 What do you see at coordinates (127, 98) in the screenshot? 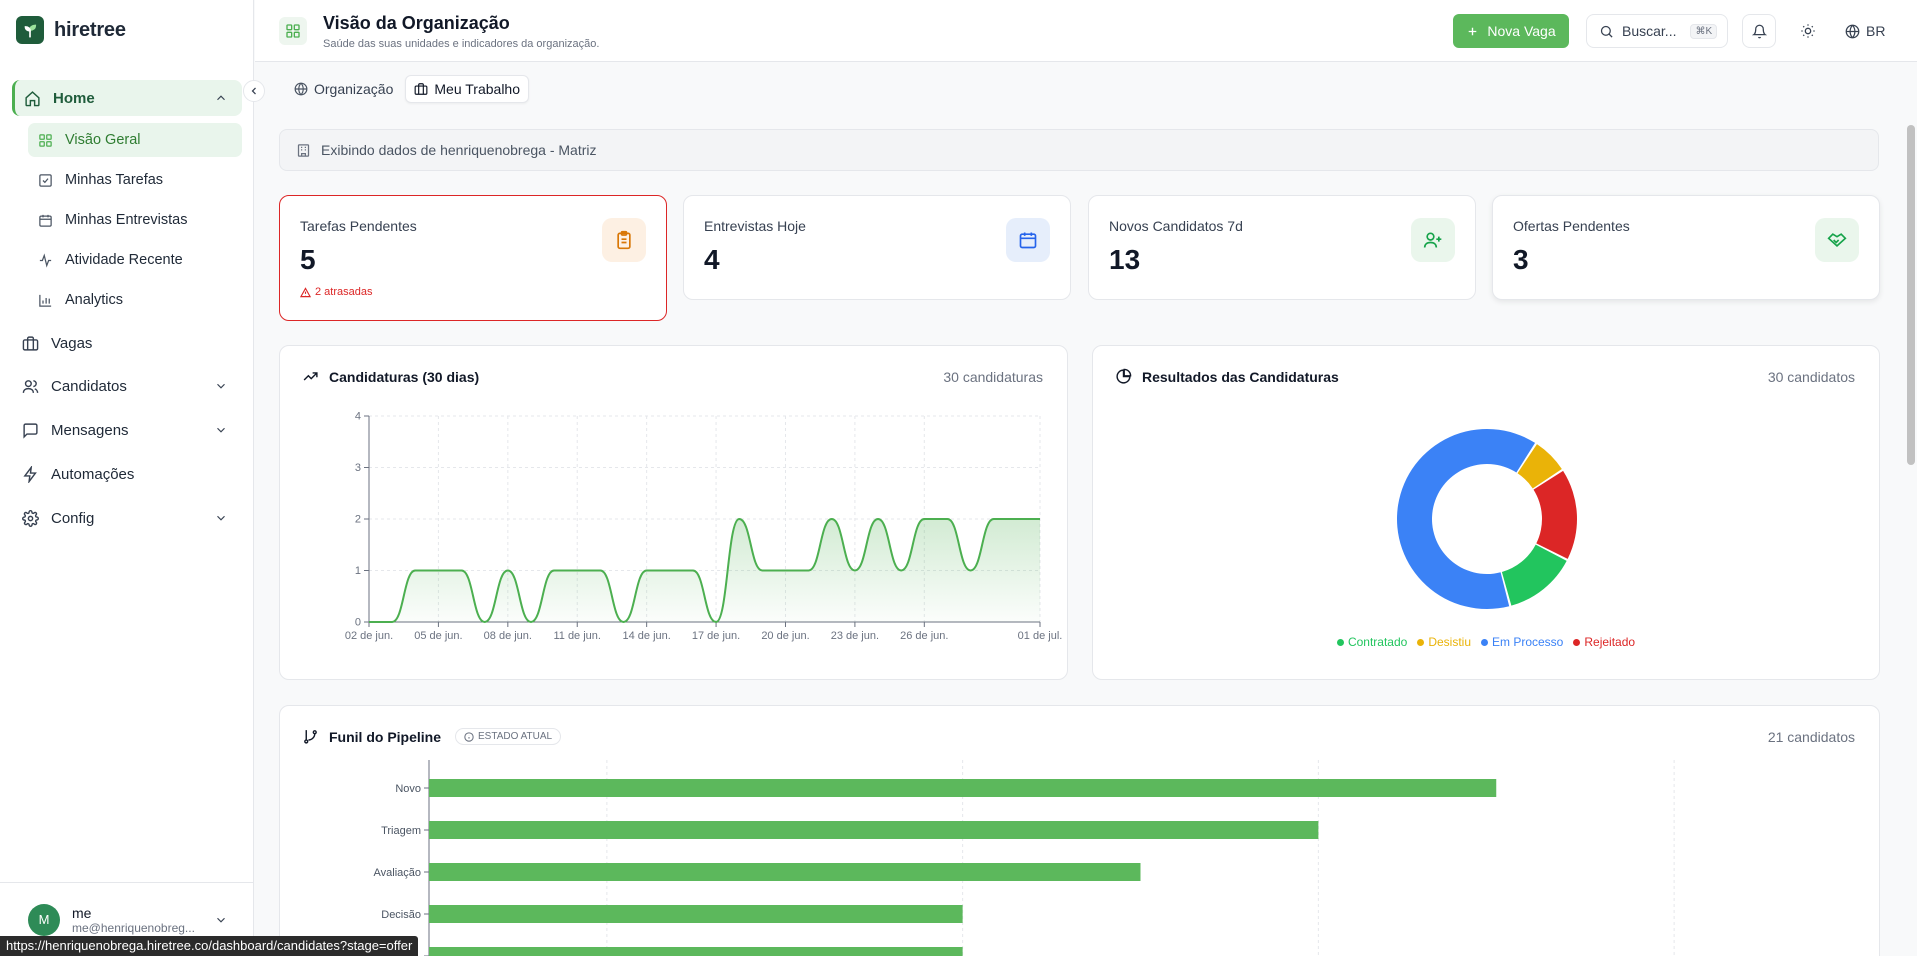
I see `sidebar-item-home: Home` at bounding box center [127, 98].